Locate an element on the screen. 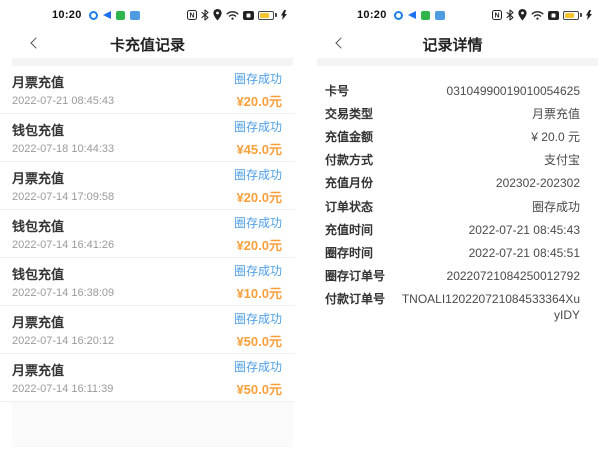 The width and height of the screenshot is (600, 457). list-end-background is located at coordinates (152, 424).